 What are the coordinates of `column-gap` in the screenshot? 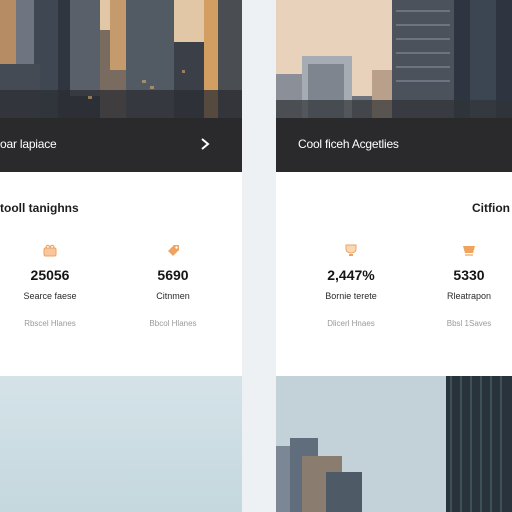 It's located at (259, 256).